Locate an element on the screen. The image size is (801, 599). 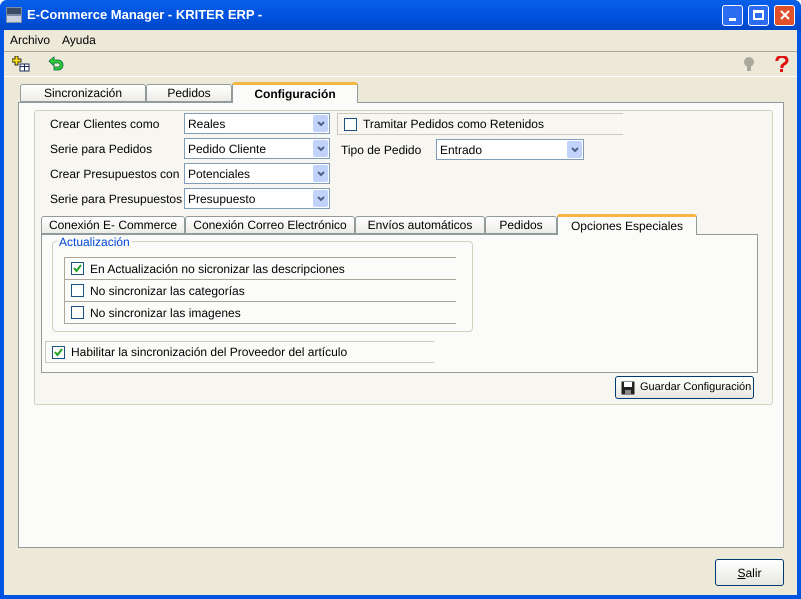
tab: Sincronización is located at coordinates (83, 93).